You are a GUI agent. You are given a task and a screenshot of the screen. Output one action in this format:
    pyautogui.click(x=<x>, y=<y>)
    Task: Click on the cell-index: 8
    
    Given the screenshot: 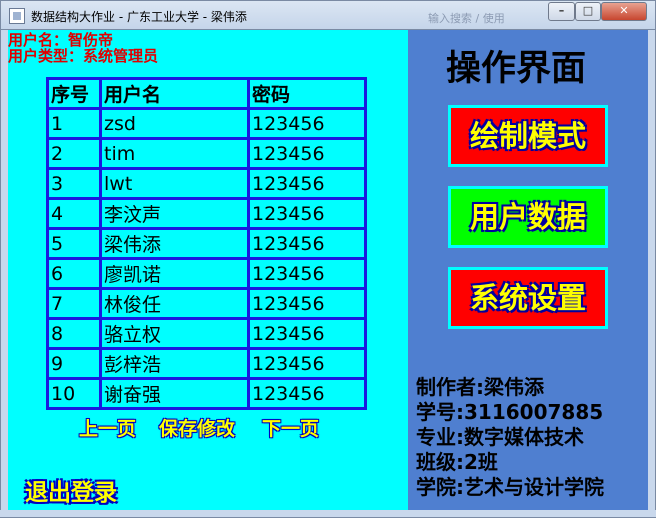 What is the action you would take?
    pyautogui.click(x=74, y=333)
    